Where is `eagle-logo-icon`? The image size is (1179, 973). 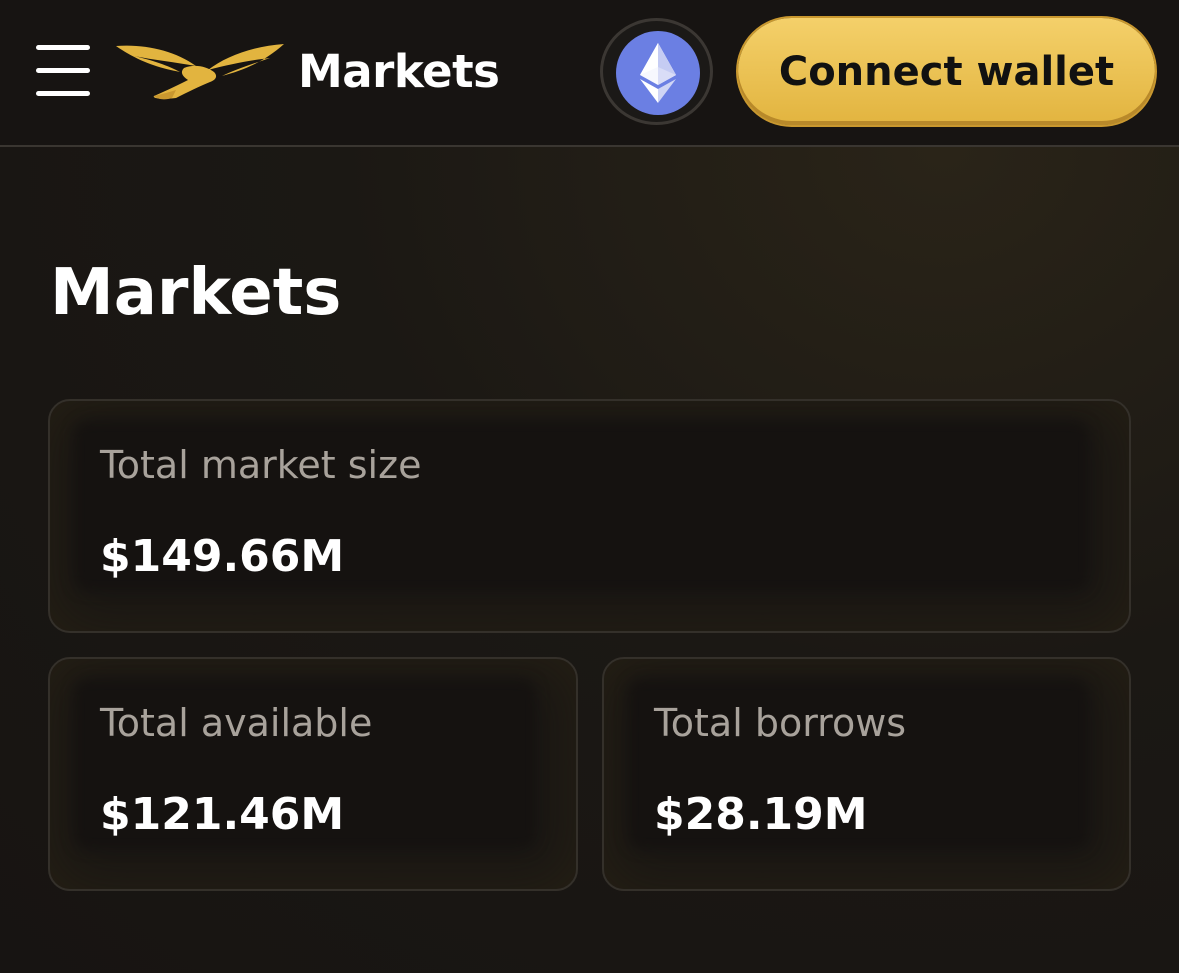
eagle-logo-icon is located at coordinates (200, 71).